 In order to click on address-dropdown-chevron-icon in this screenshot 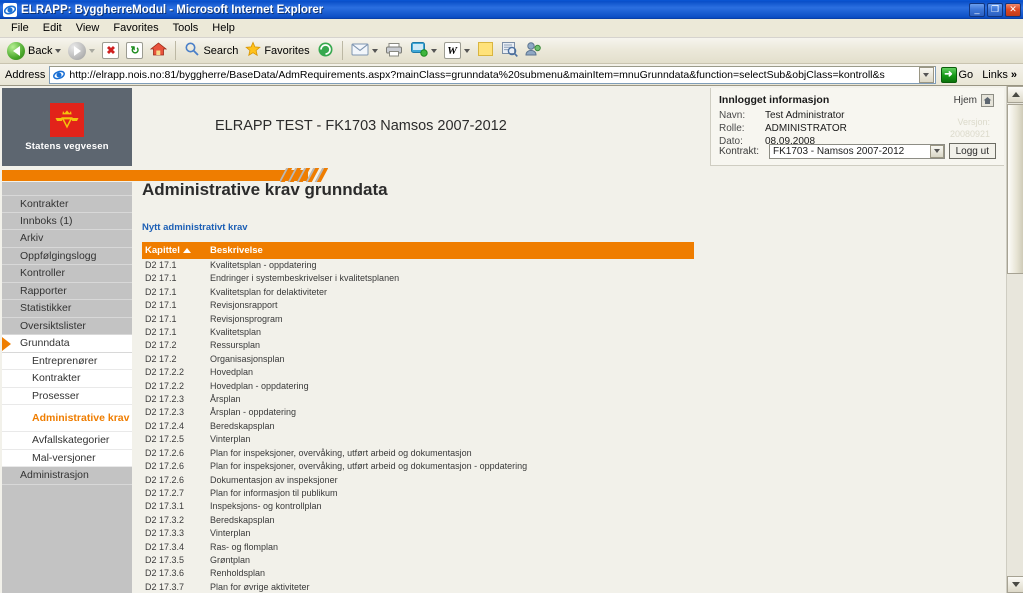, I will do `click(926, 74)`.